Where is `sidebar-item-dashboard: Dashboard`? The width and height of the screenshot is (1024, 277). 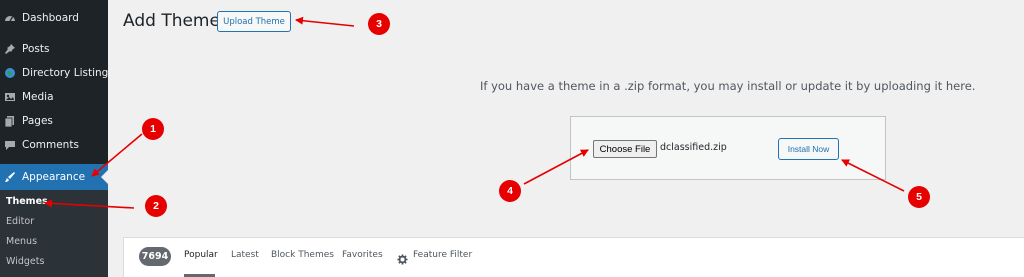
sidebar-item-dashboard: Dashboard is located at coordinates (54, 18).